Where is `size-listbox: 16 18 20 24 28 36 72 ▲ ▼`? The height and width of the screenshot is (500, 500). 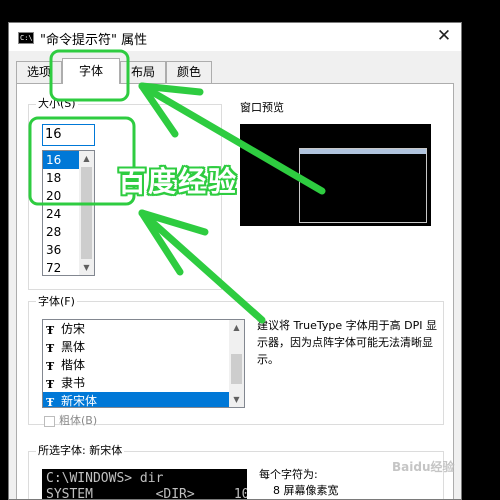 size-listbox: 16 18 20 24 28 36 72 ▲ ▼ is located at coordinates (68, 213).